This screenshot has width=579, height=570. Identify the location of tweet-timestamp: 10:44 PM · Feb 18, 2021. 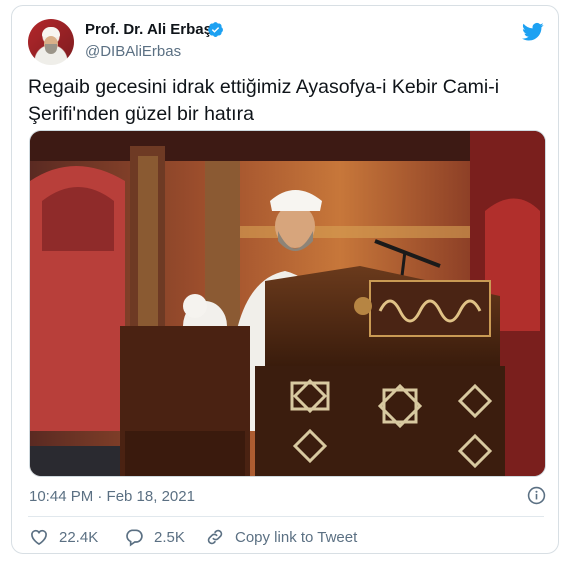
(112, 496).